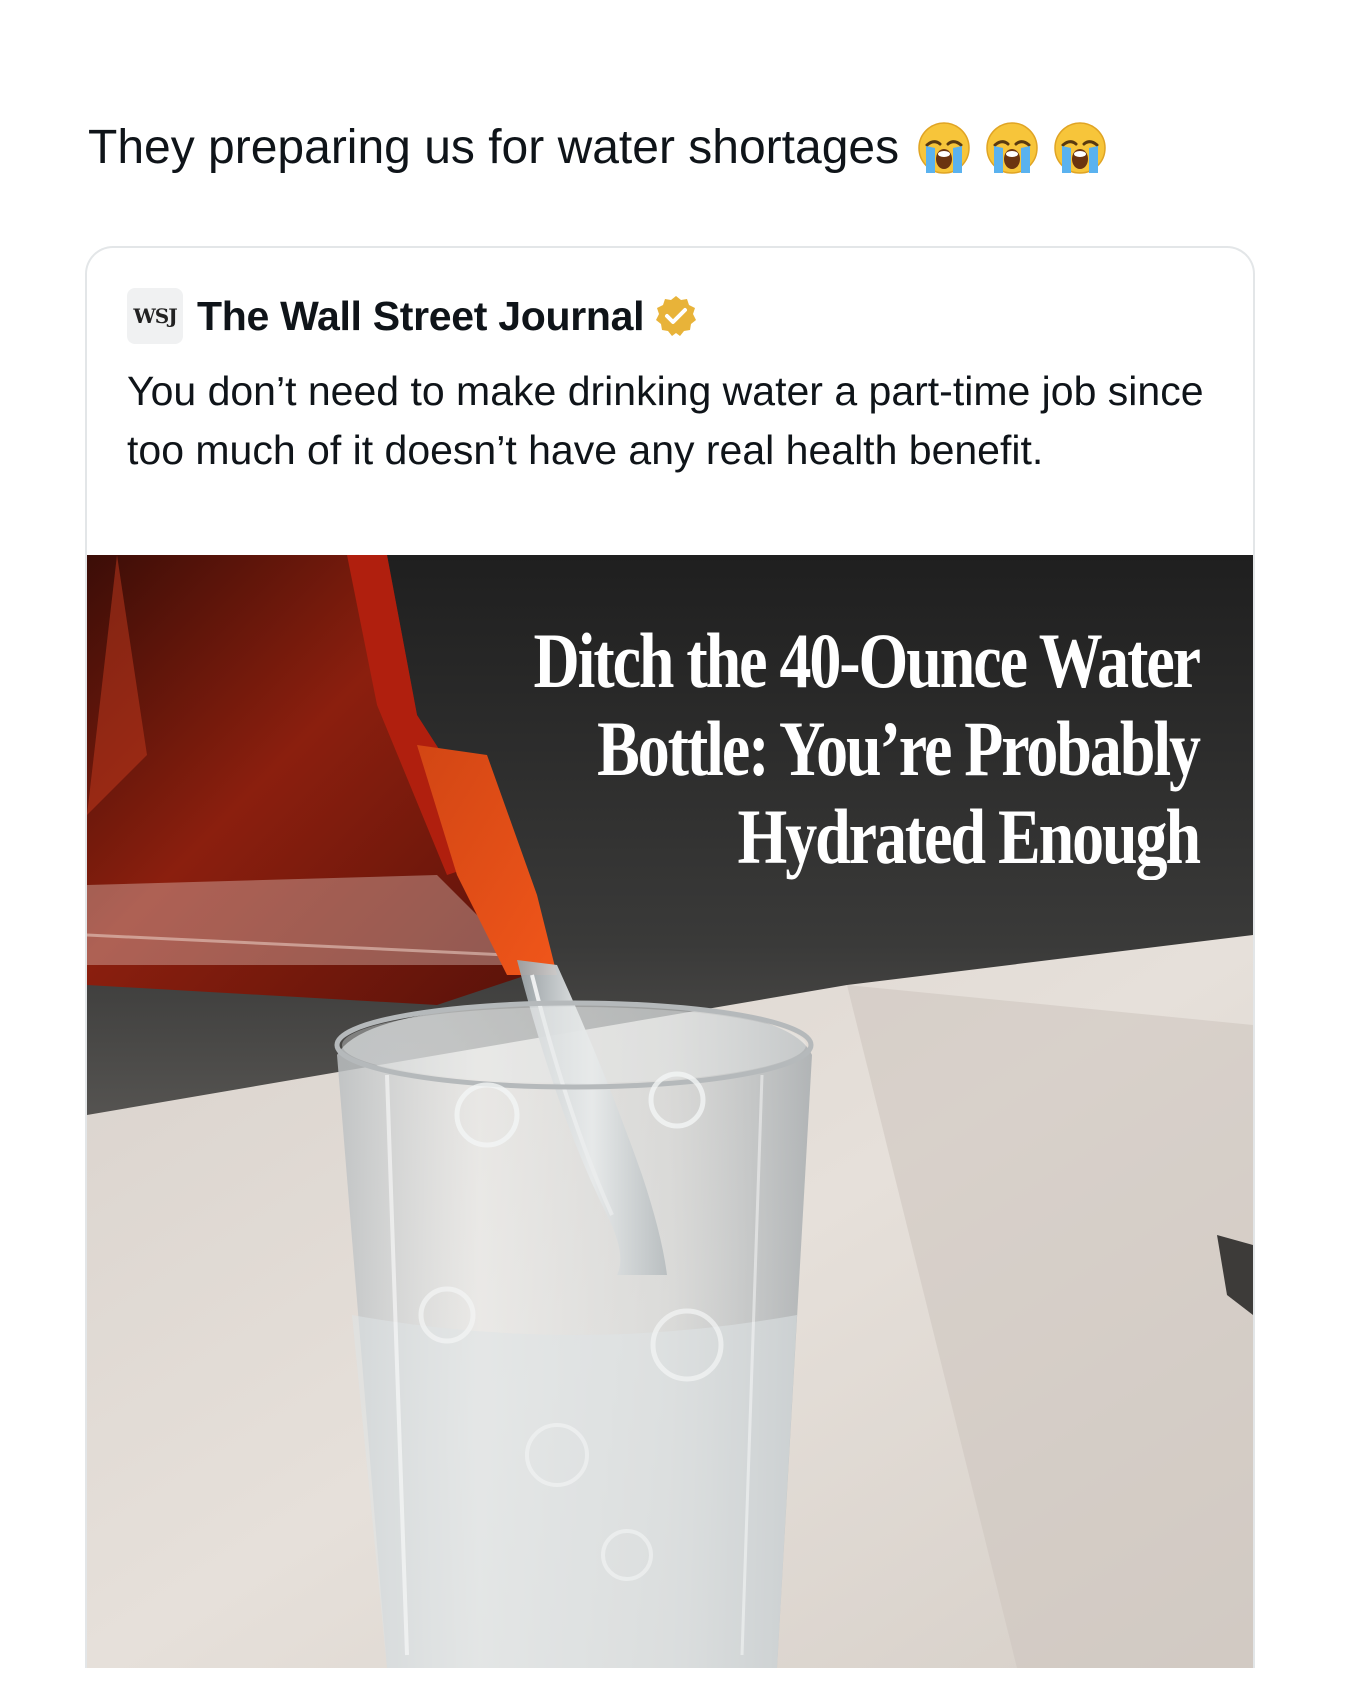 The height and width of the screenshot is (1688, 1350). Describe the element at coordinates (421, 316) in the screenshot. I see `author-name: The Wall Street Journal` at that location.